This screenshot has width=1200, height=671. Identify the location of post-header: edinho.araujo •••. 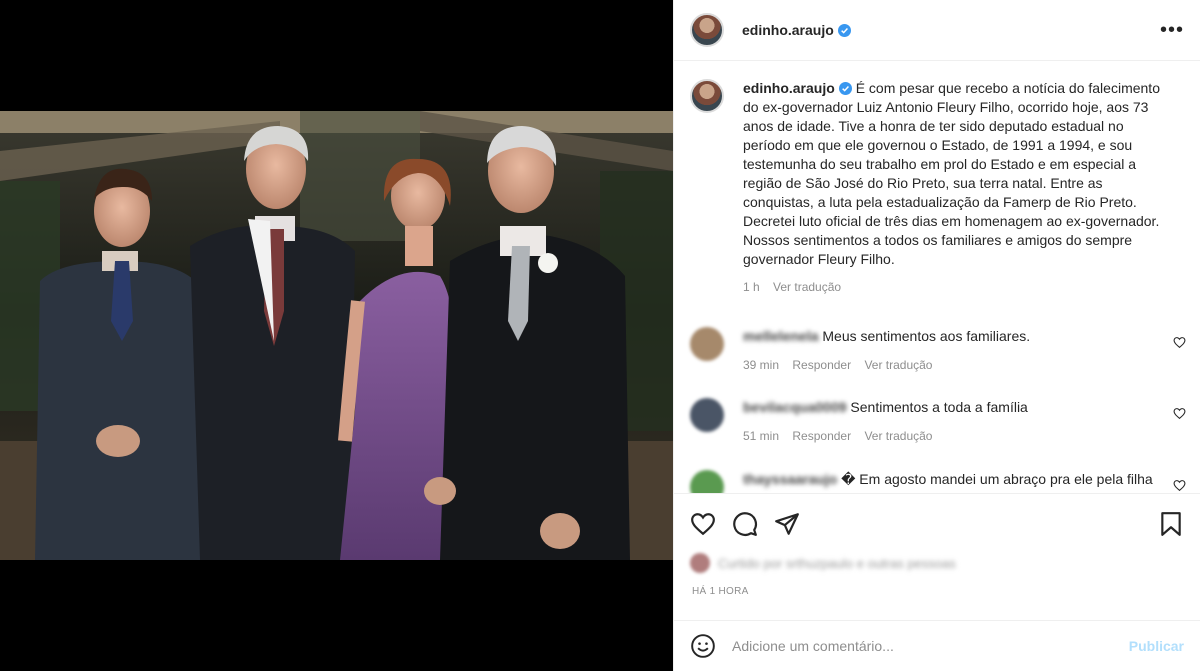
(937, 30).